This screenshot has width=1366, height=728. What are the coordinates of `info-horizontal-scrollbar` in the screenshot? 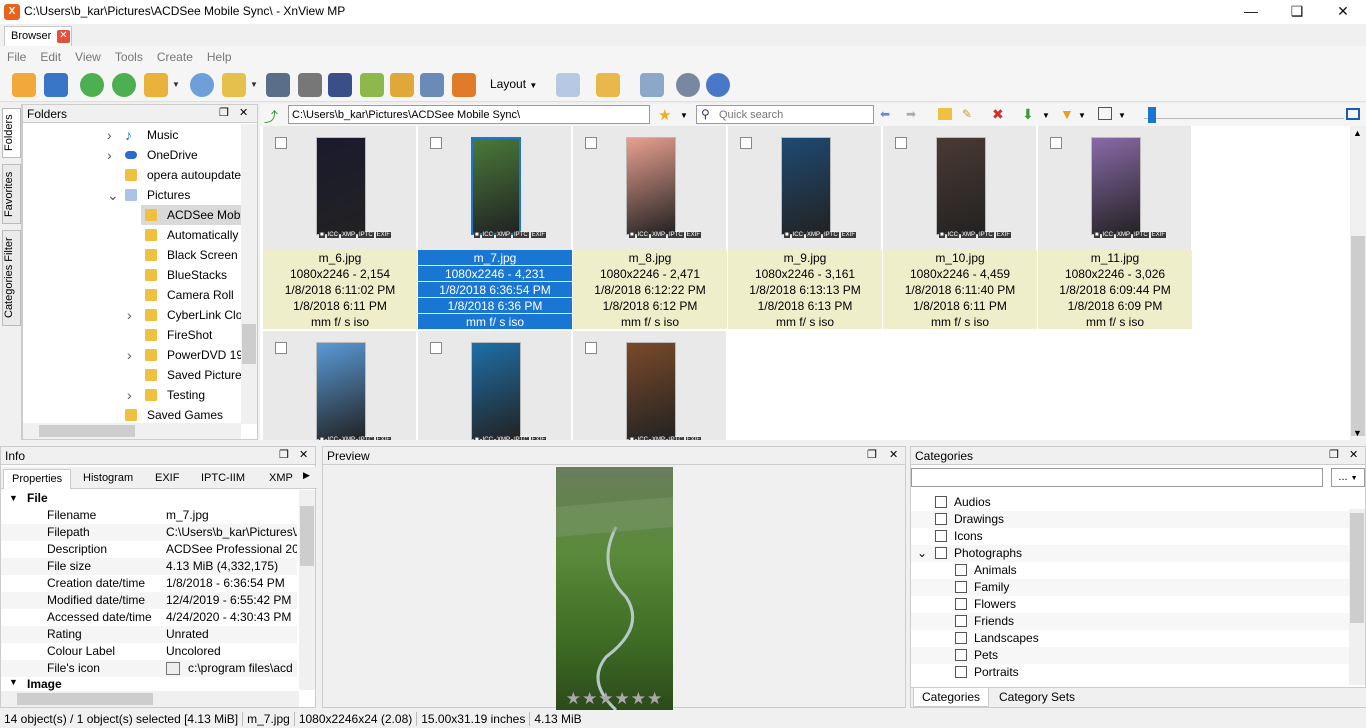 It's located at (150, 699).